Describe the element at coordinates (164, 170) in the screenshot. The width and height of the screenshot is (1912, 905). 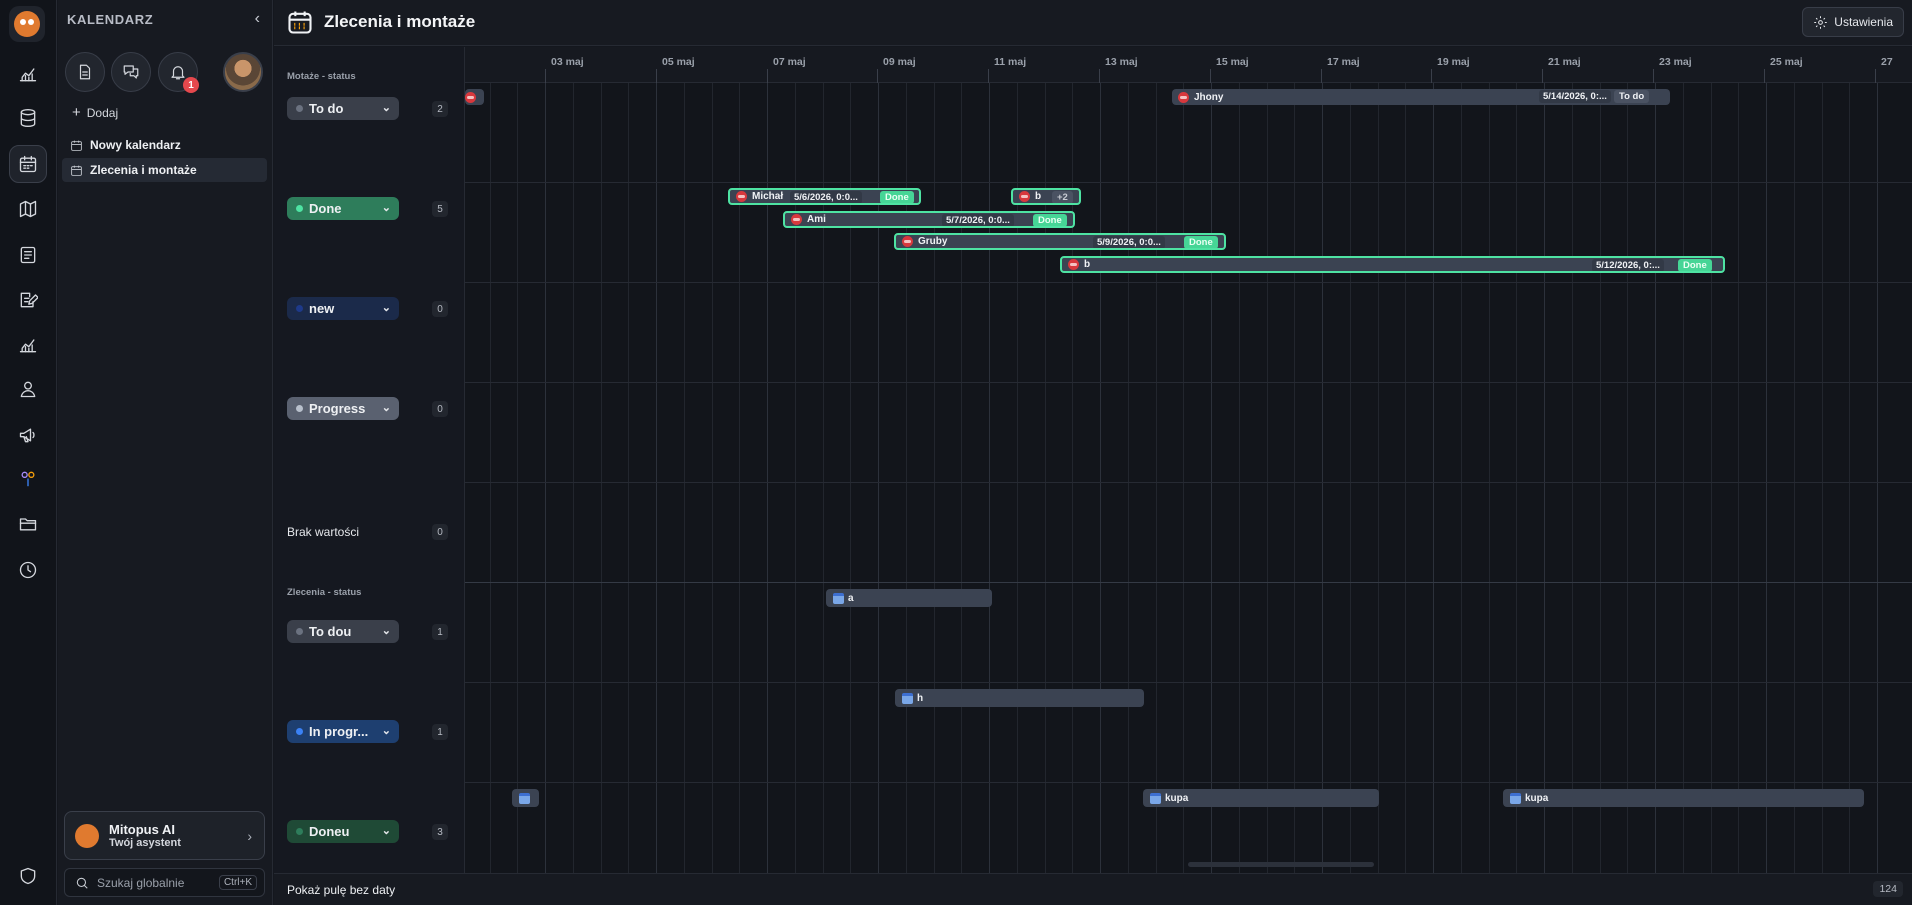
I see `calendar-item-zlecenia: Zlecenia i montaże` at that location.